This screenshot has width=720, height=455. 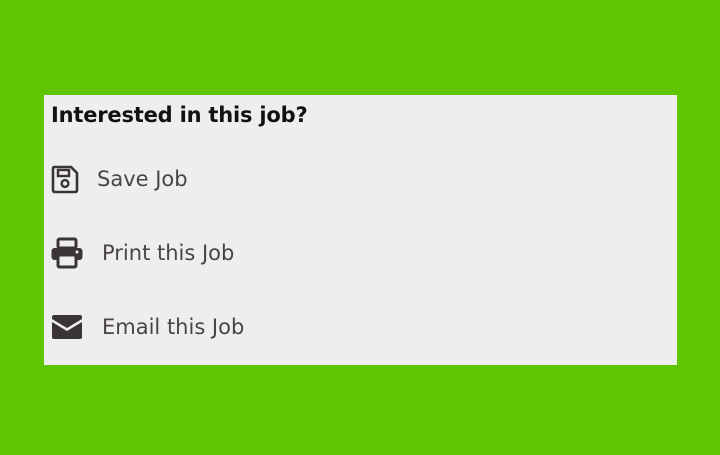 I want to click on email-job-link: Email this Job, so click(x=224, y=327).